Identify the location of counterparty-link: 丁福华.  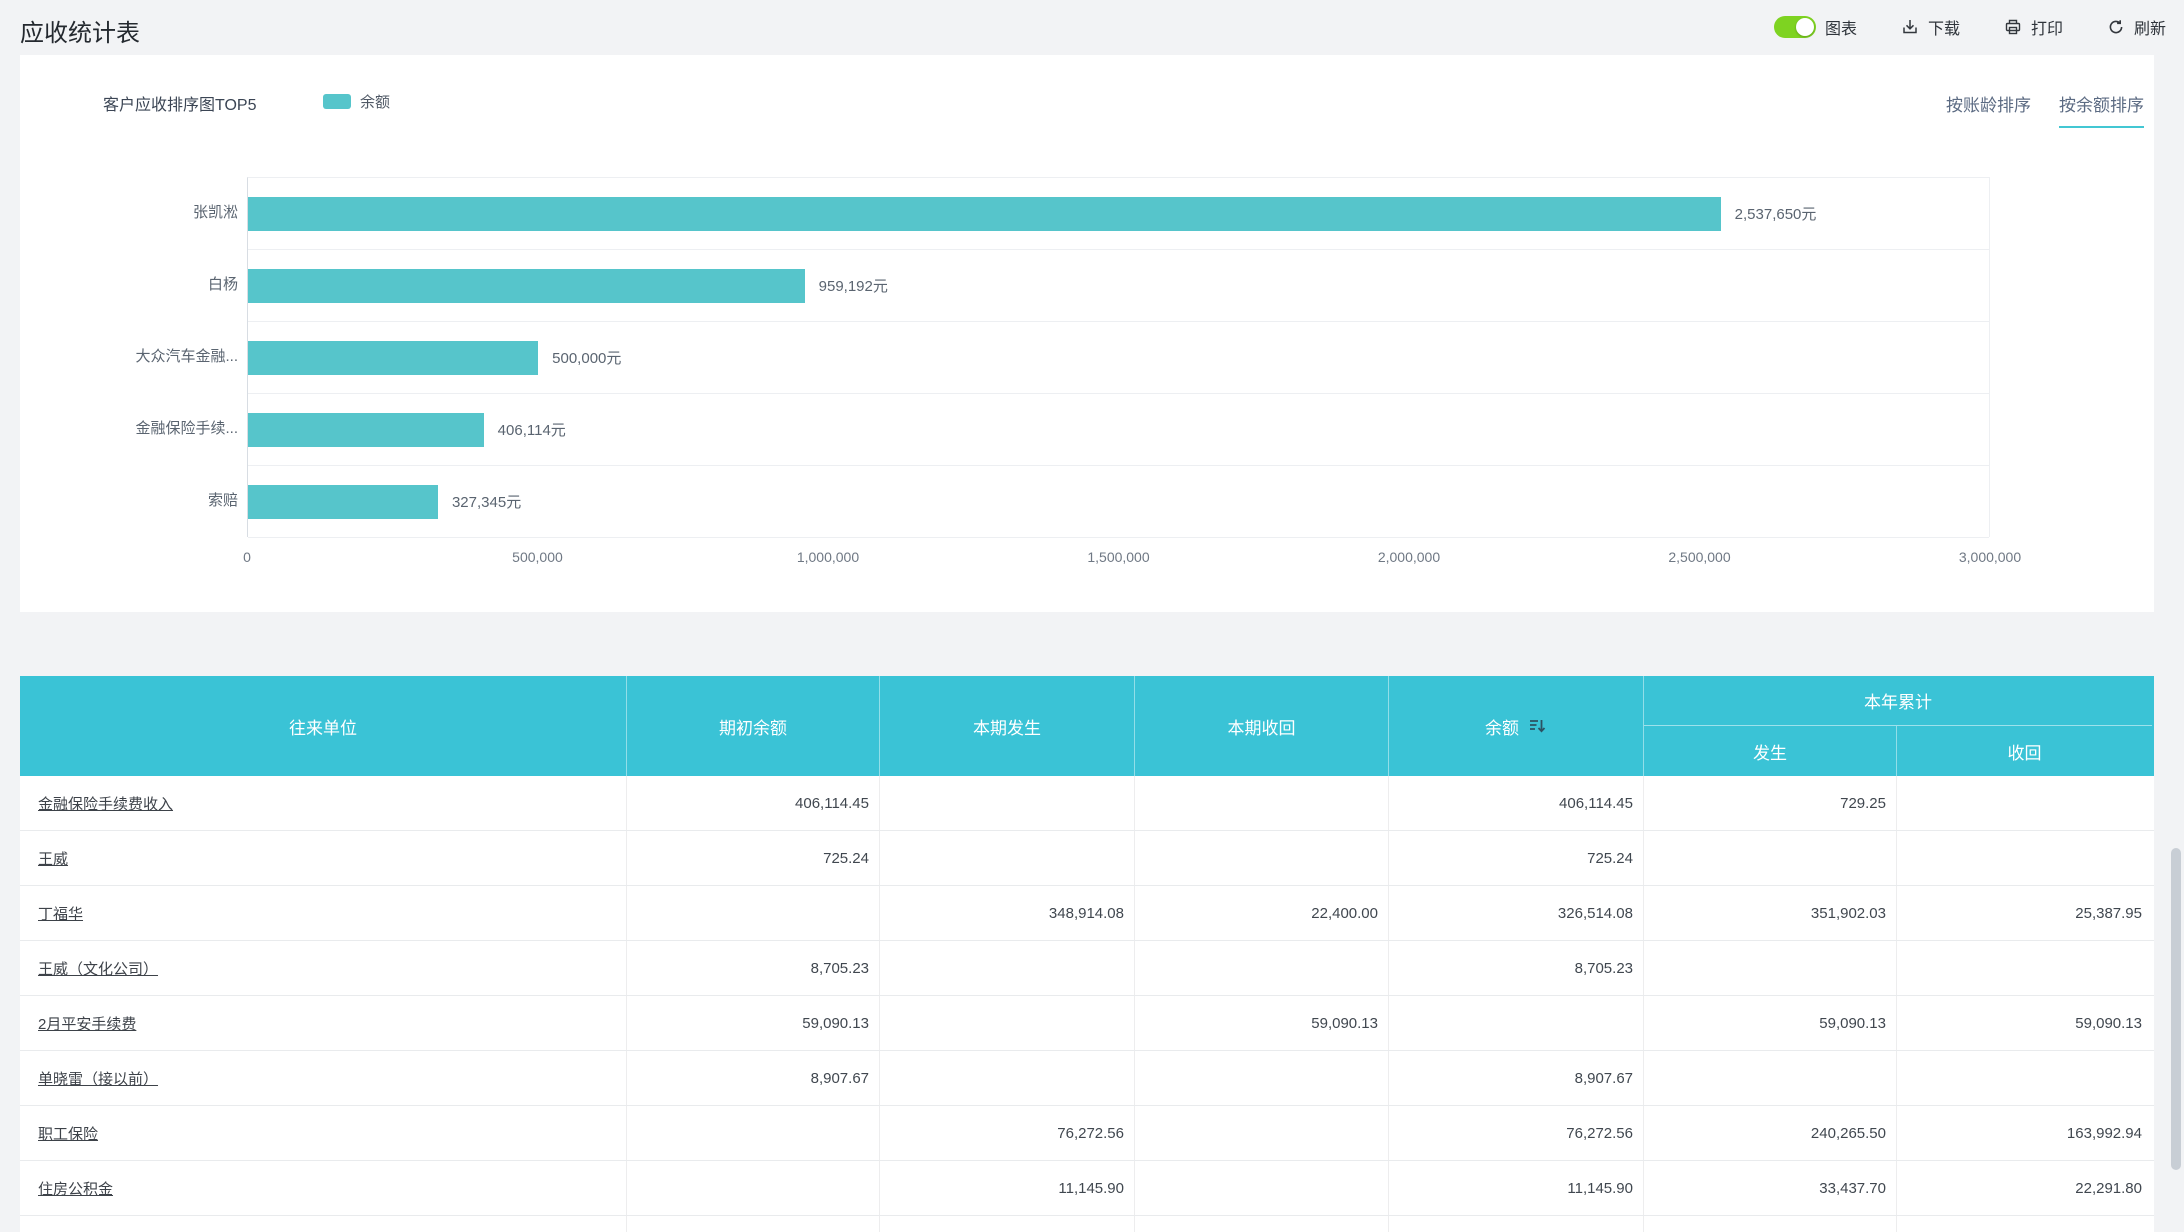
(60, 913).